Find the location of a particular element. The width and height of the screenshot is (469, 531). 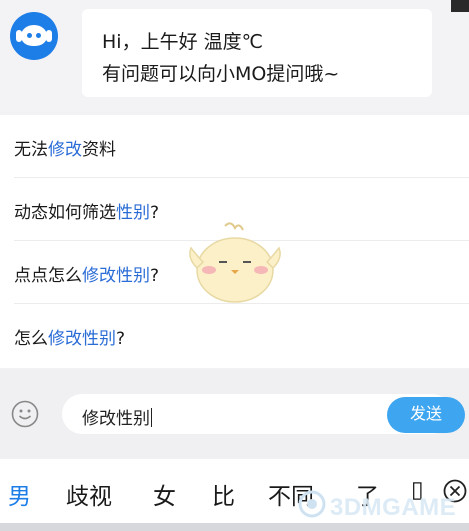

avatar-eye-left is located at coordinates (29, 35).